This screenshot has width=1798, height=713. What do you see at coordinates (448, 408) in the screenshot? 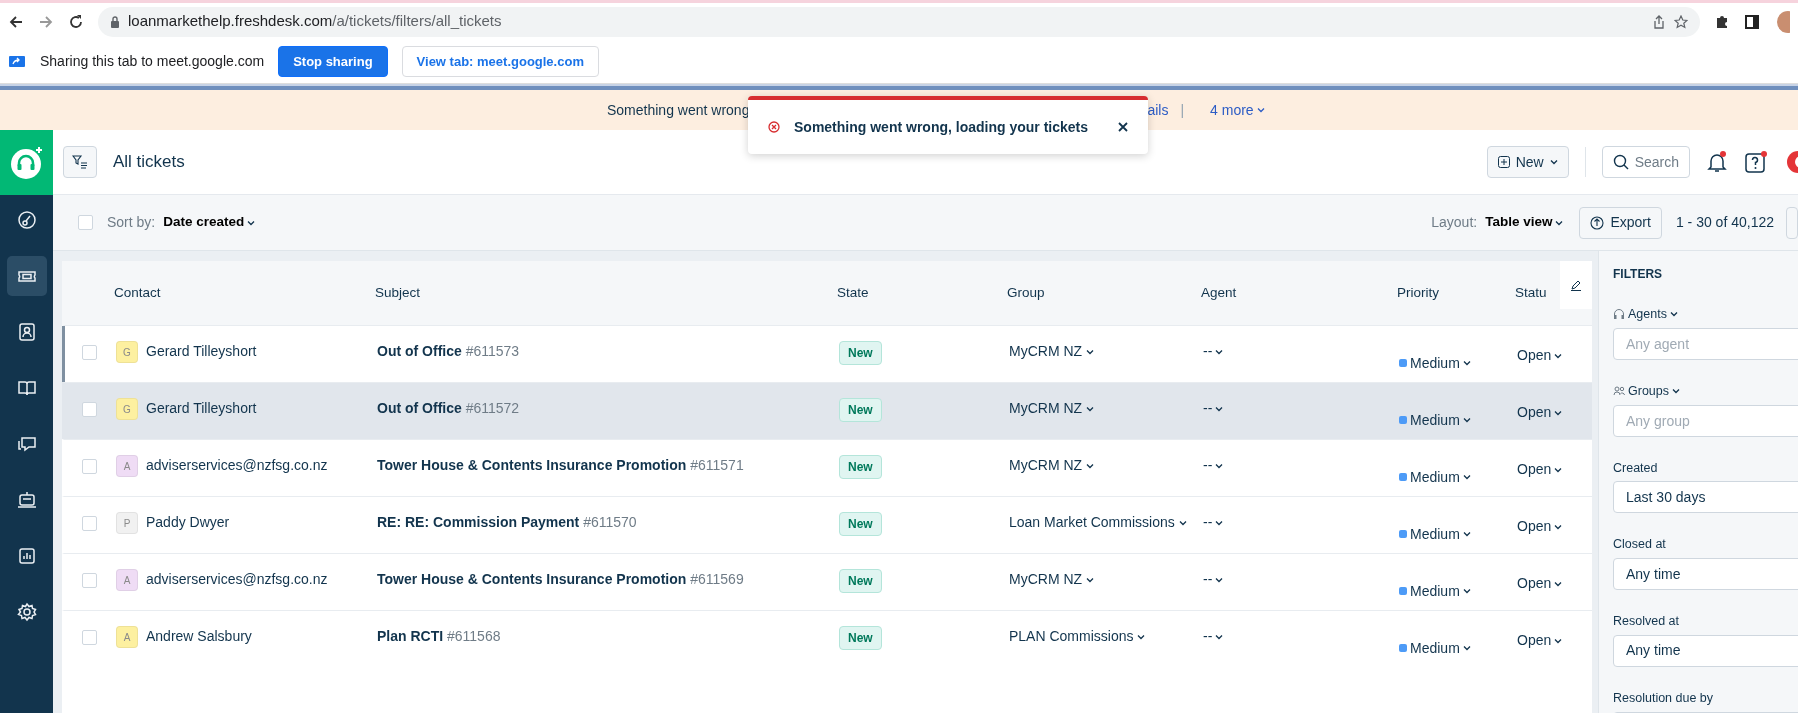
I see `ticket-subject-link: Out of Office #611572` at bounding box center [448, 408].